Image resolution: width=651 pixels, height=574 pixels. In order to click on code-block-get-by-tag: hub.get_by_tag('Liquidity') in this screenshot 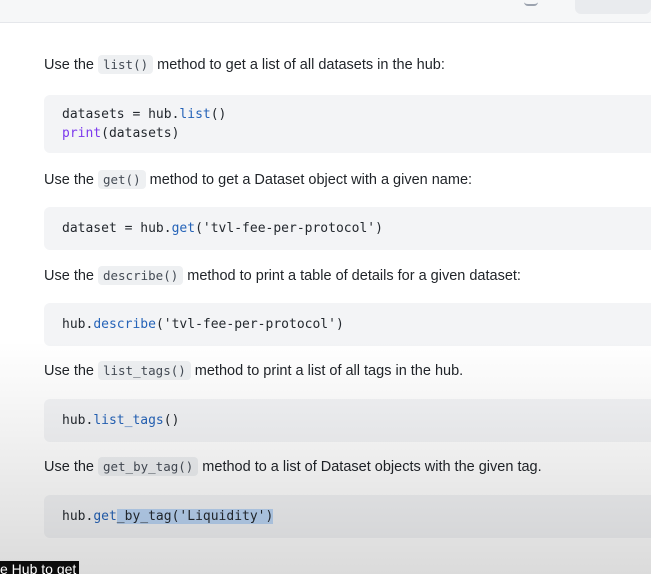, I will do `click(347, 516)`.